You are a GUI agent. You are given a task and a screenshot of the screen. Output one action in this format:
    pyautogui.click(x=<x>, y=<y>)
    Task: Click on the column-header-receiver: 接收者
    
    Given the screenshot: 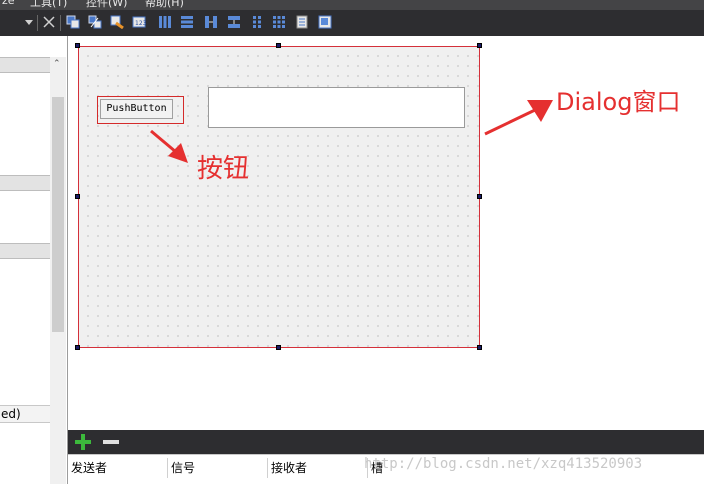 What is the action you would take?
    pyautogui.click(x=318, y=468)
    